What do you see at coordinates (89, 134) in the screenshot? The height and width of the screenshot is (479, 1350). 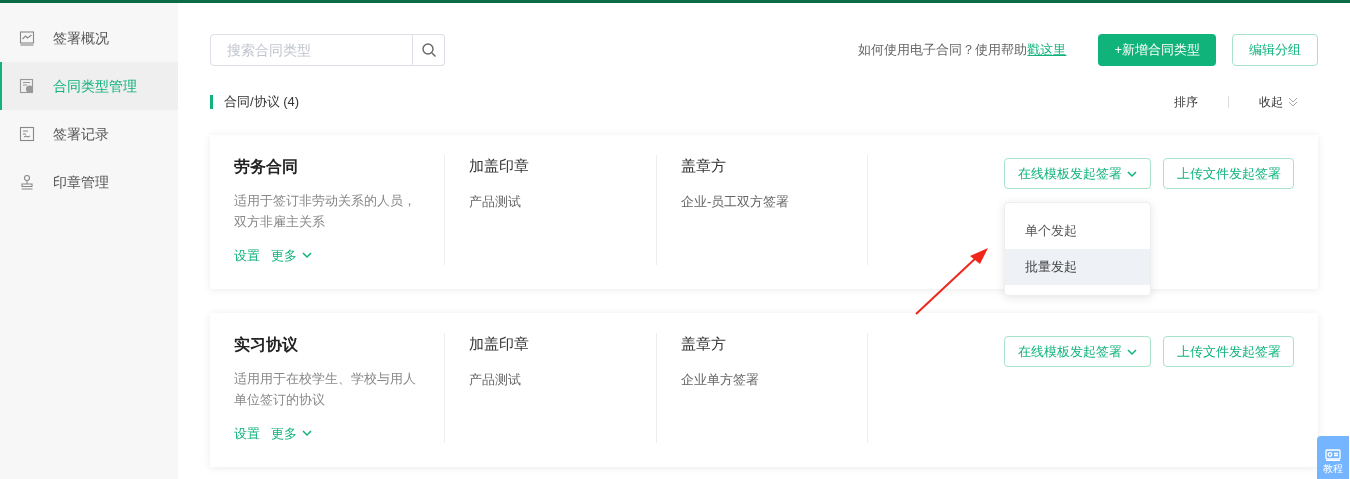 I see `sidebar-item: 签署记录` at bounding box center [89, 134].